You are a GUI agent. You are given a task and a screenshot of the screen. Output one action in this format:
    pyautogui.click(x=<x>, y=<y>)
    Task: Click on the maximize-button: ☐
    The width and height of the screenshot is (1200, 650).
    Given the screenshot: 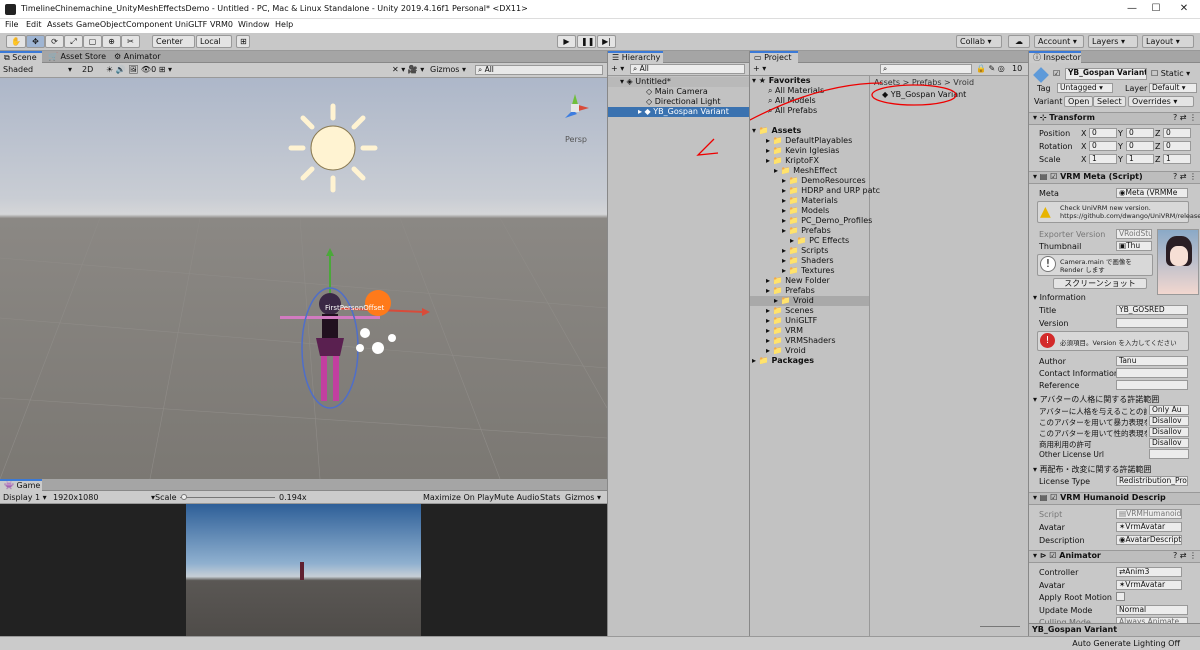 What is the action you would take?
    pyautogui.click(x=1156, y=9)
    